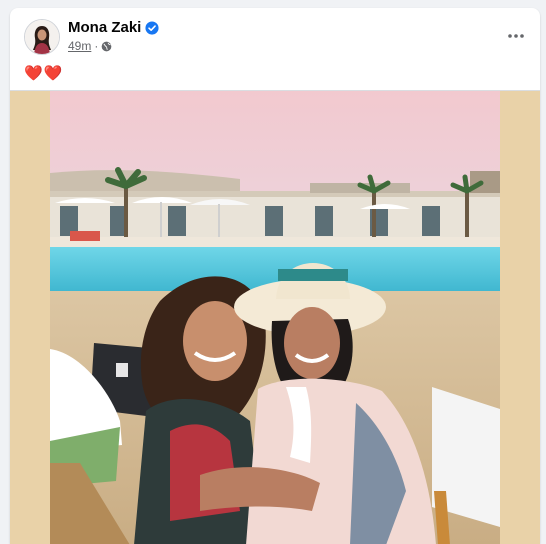  I want to click on author-avatar, so click(42, 37).